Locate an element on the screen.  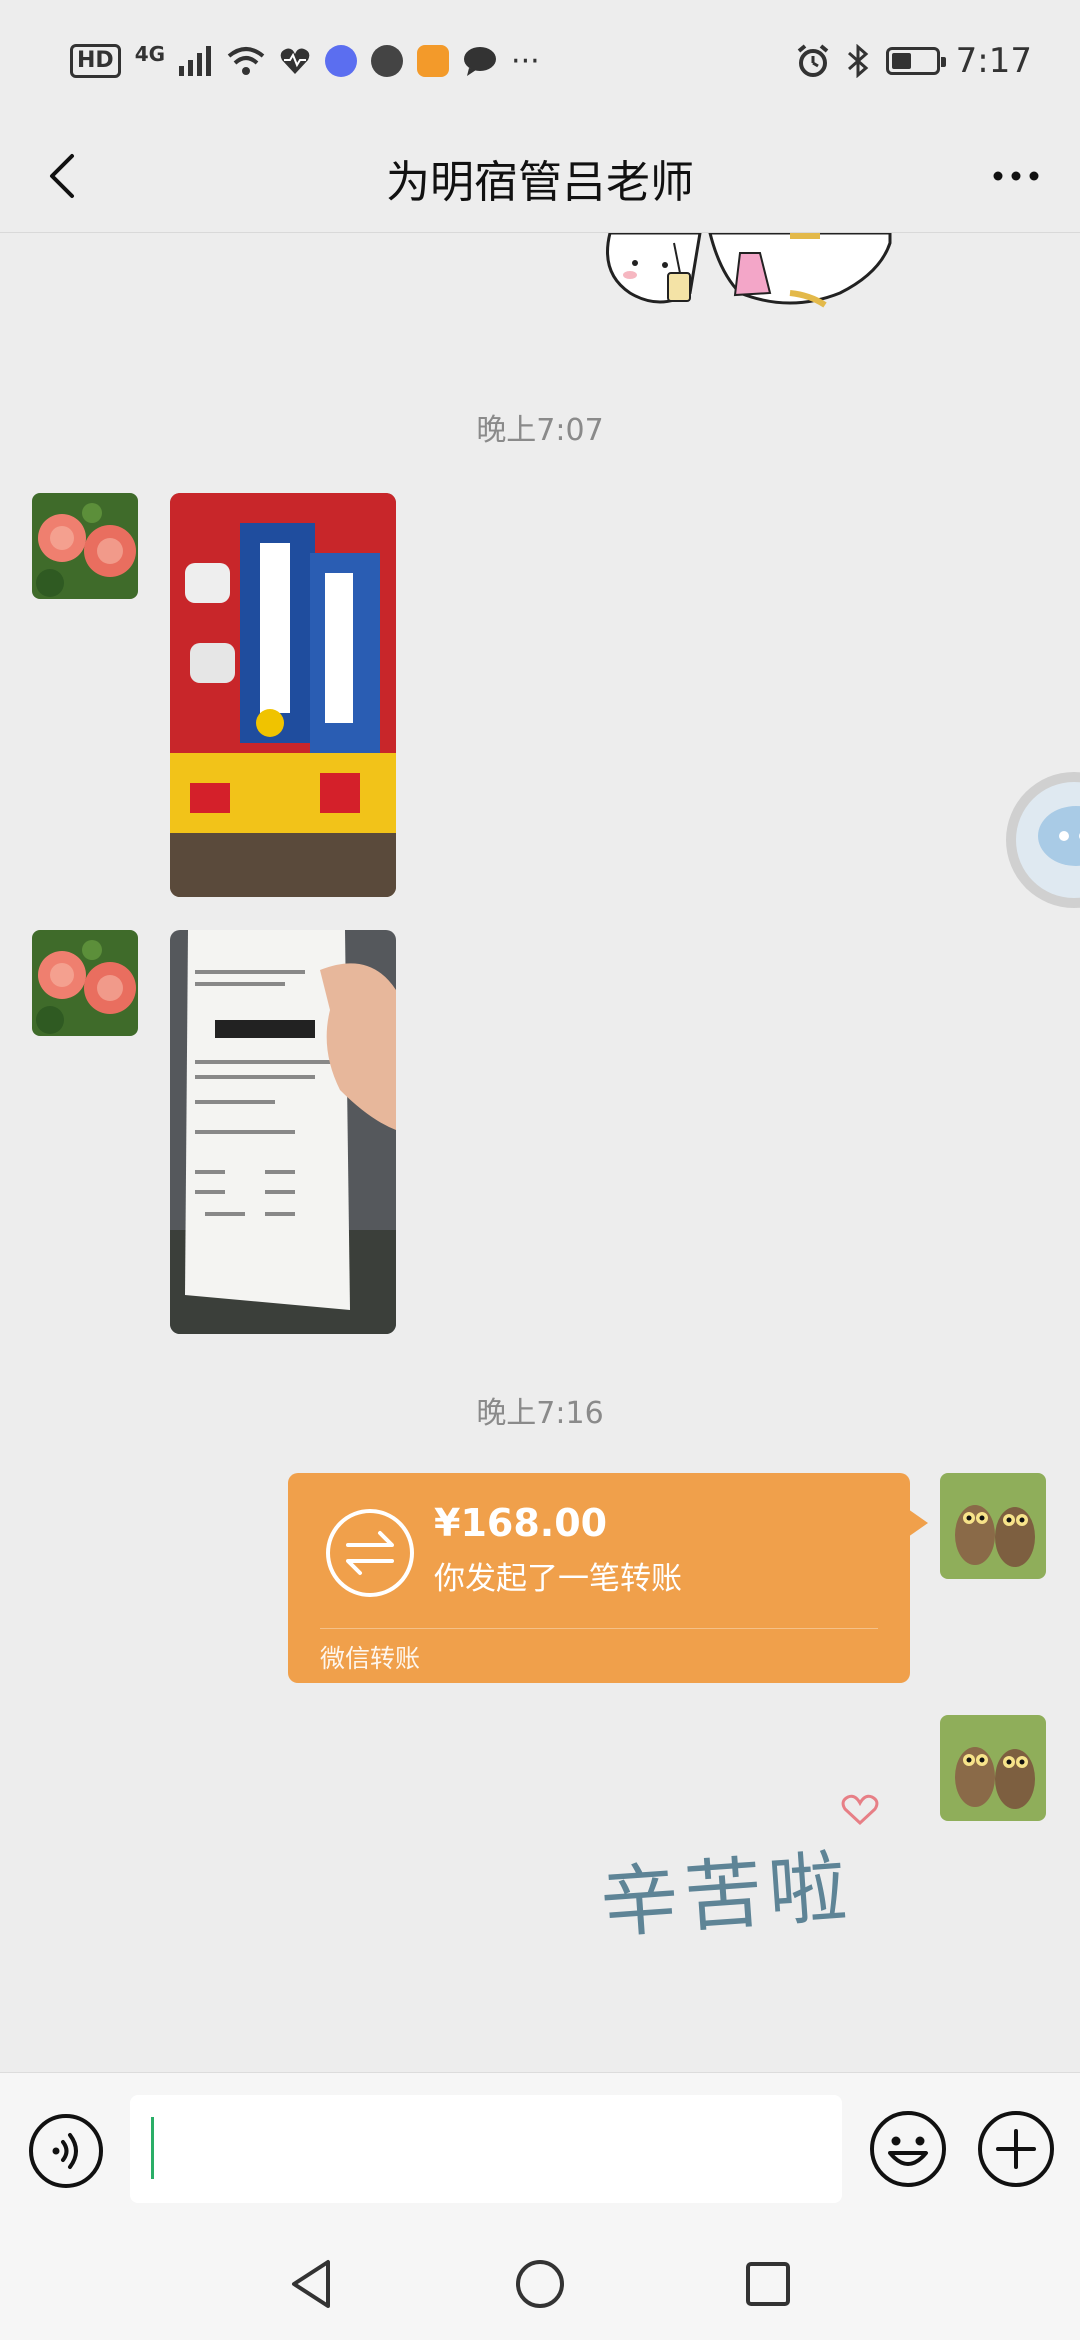
transfer-divider is located at coordinates (599, 1628).